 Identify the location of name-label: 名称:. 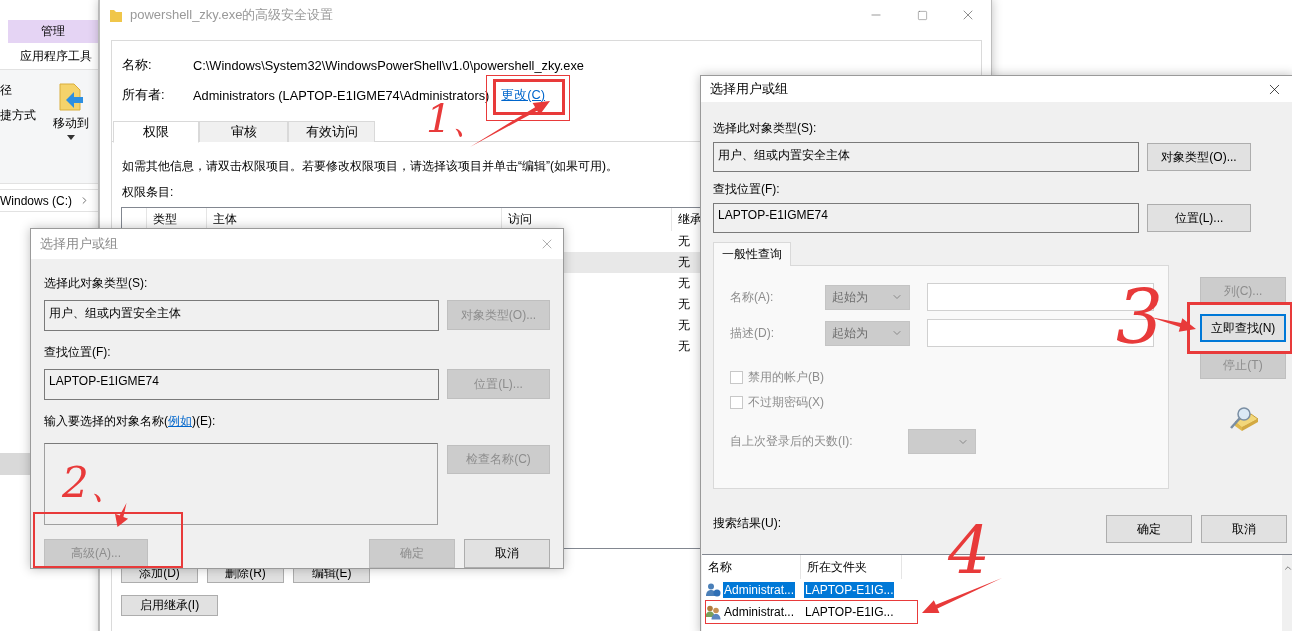
(137, 65).